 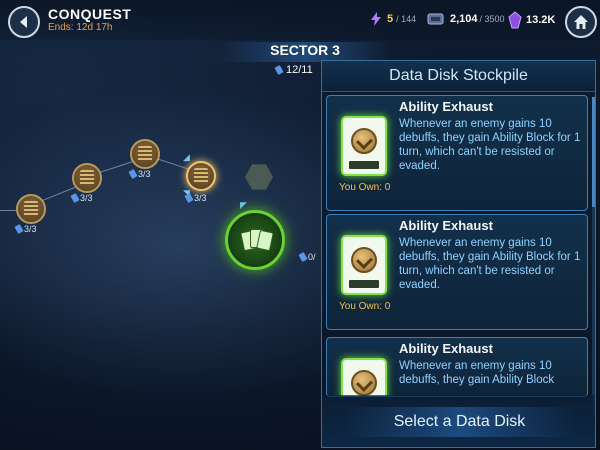 I want to click on energy-counter: 5 / 144, so click(x=392, y=19).